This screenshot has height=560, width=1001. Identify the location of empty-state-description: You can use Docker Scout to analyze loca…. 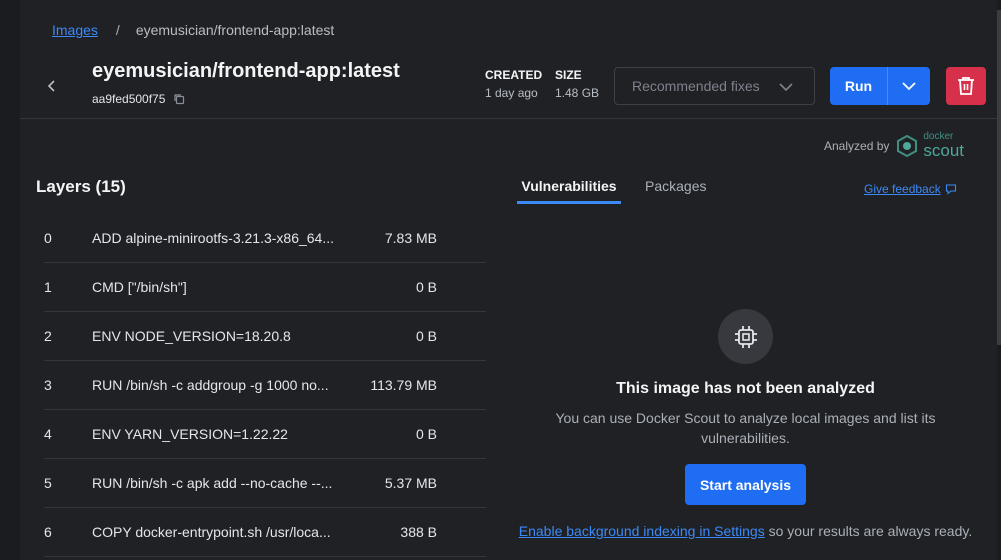
(745, 428).